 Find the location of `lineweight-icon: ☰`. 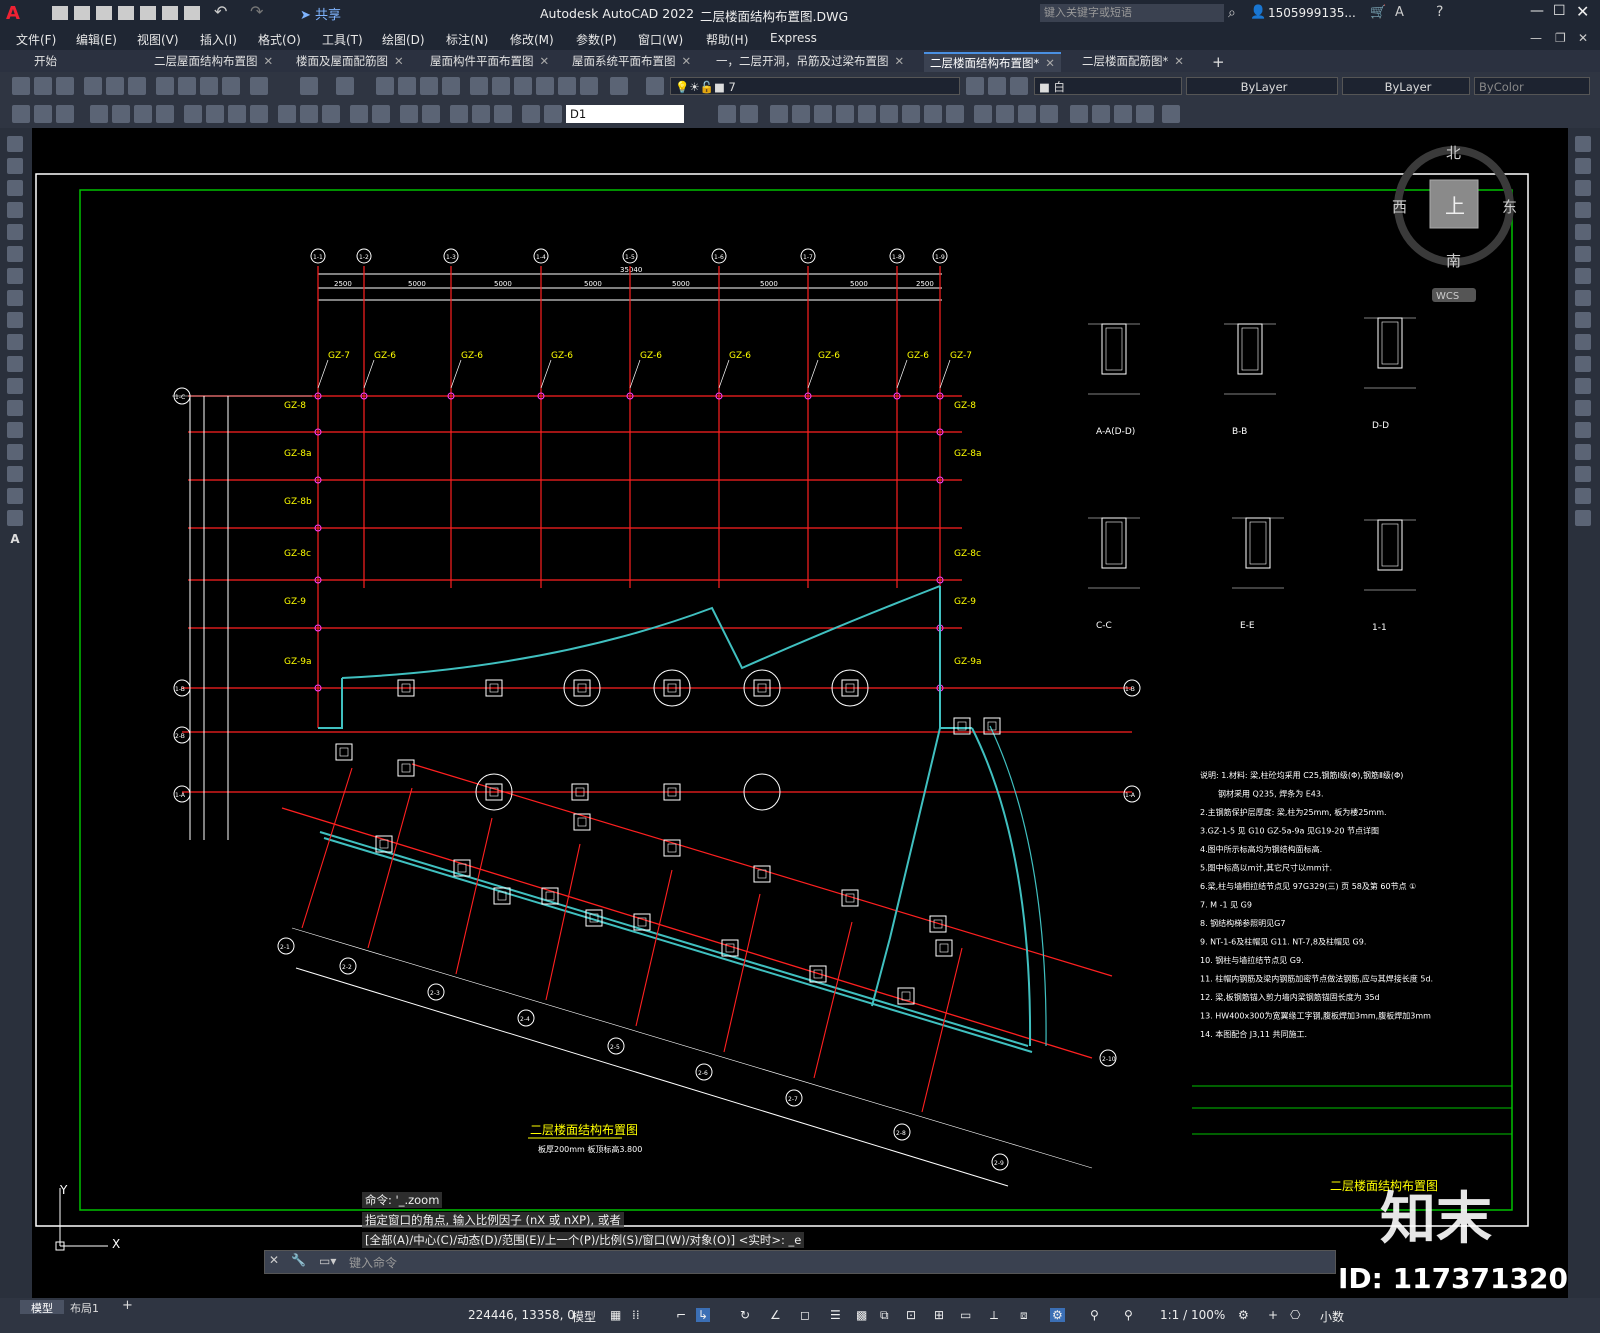

lineweight-icon: ☰ is located at coordinates (835, 1315).